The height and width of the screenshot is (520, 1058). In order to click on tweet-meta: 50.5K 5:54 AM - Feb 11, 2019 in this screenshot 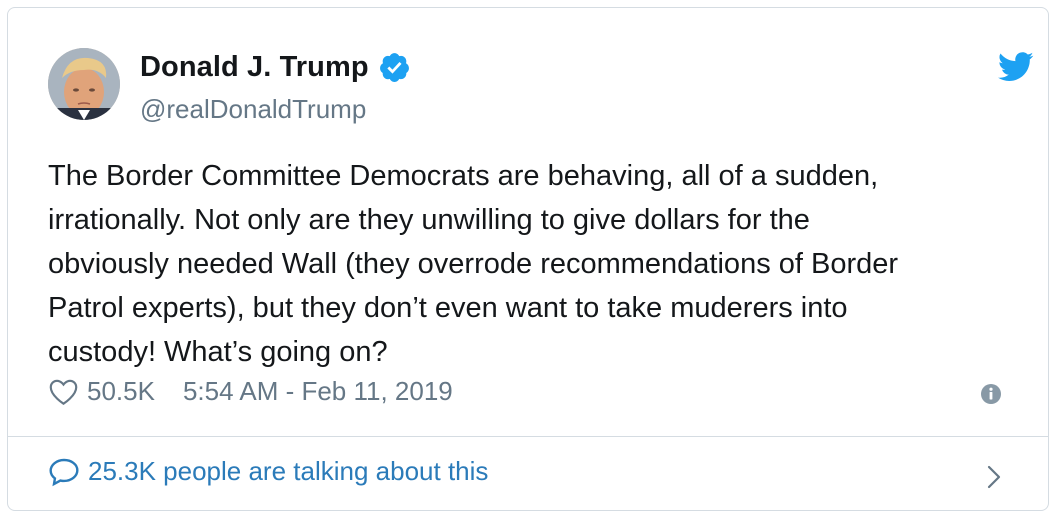, I will do `click(250, 391)`.